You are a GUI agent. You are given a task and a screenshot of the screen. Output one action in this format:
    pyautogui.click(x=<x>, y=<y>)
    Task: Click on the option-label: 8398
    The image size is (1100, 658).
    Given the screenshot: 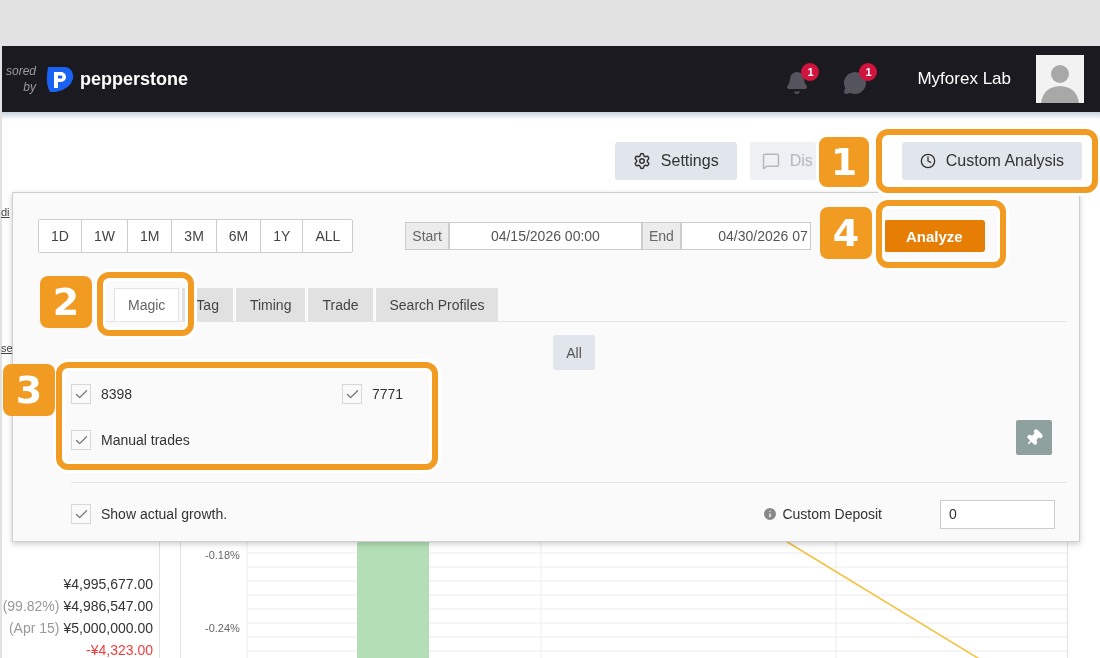 What is the action you would take?
    pyautogui.click(x=117, y=394)
    